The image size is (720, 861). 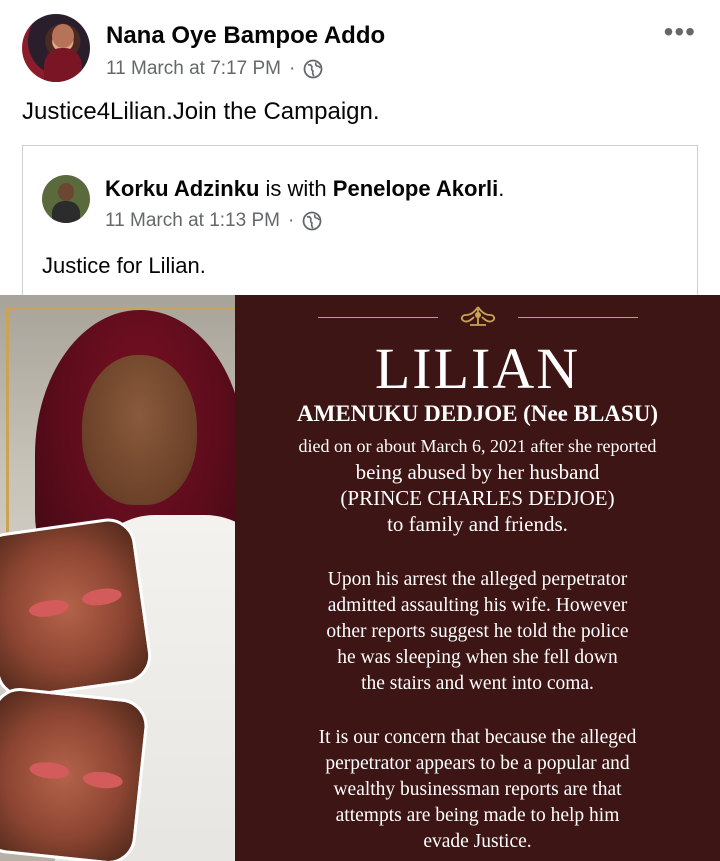 I want to click on shared-post-text: Justice for Lilian., so click(x=124, y=265).